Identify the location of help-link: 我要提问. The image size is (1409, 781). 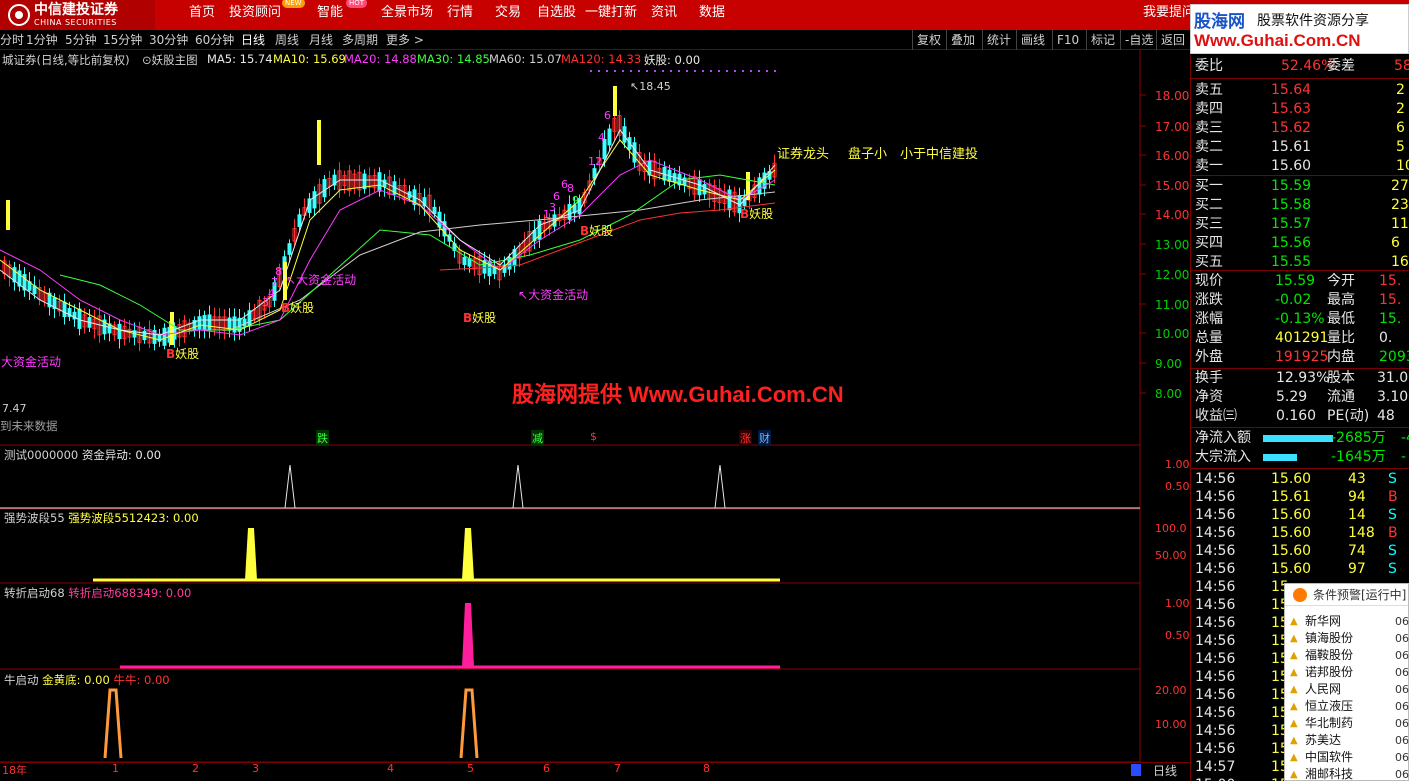
(1169, 15).